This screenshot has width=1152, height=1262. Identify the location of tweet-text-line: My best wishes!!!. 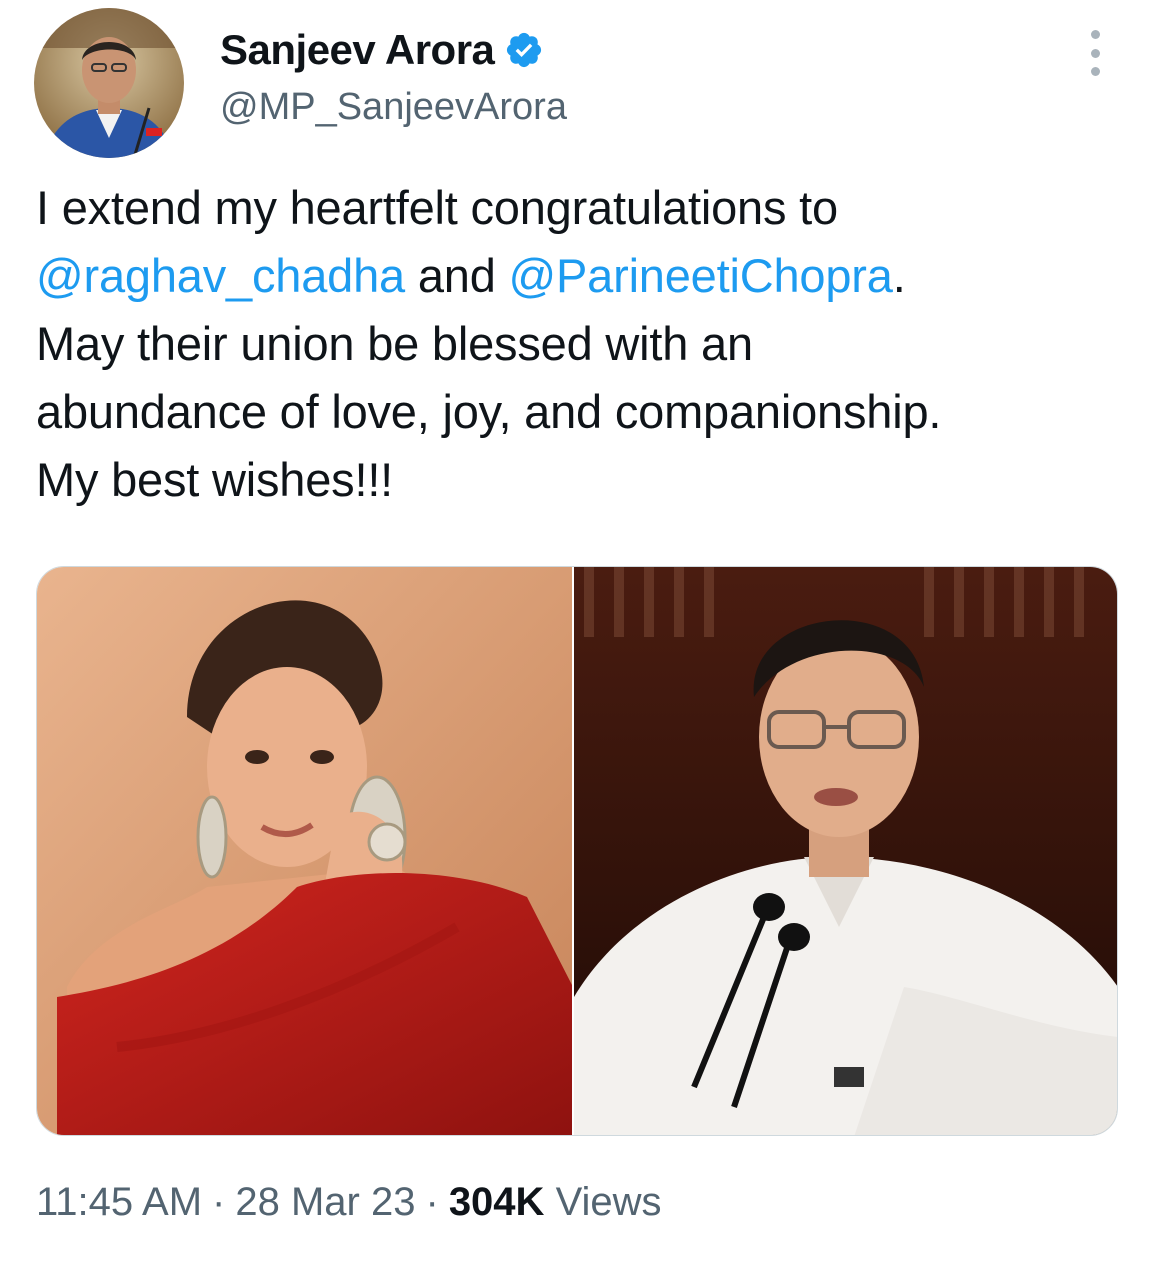
(215, 479).